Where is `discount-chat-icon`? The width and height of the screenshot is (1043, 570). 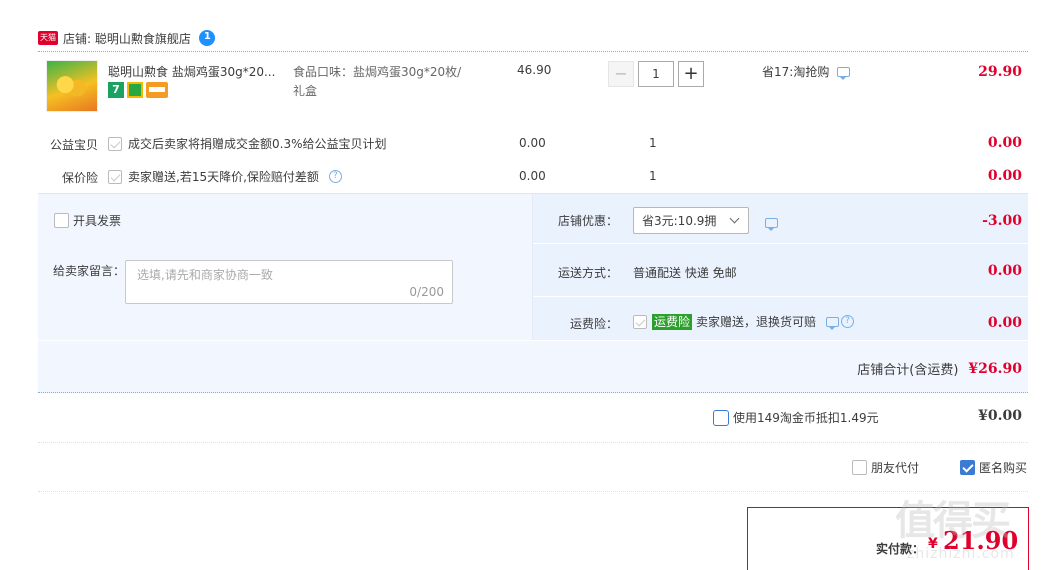
discount-chat-icon is located at coordinates (844, 73).